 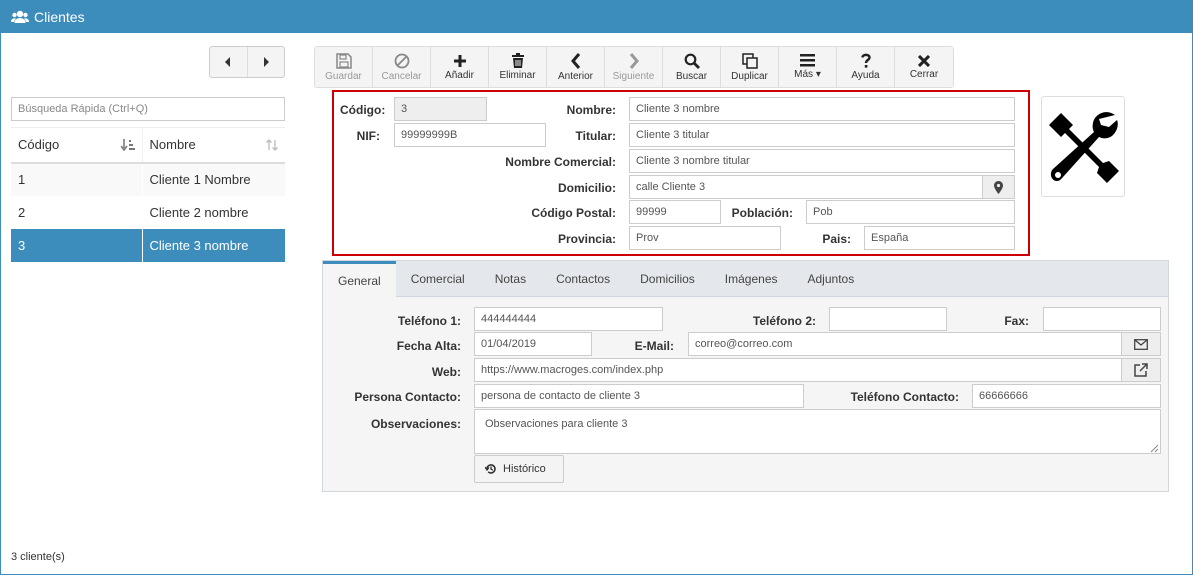 I want to click on table-row: 1 Cliente 1 Nombre, so click(x=148, y=179).